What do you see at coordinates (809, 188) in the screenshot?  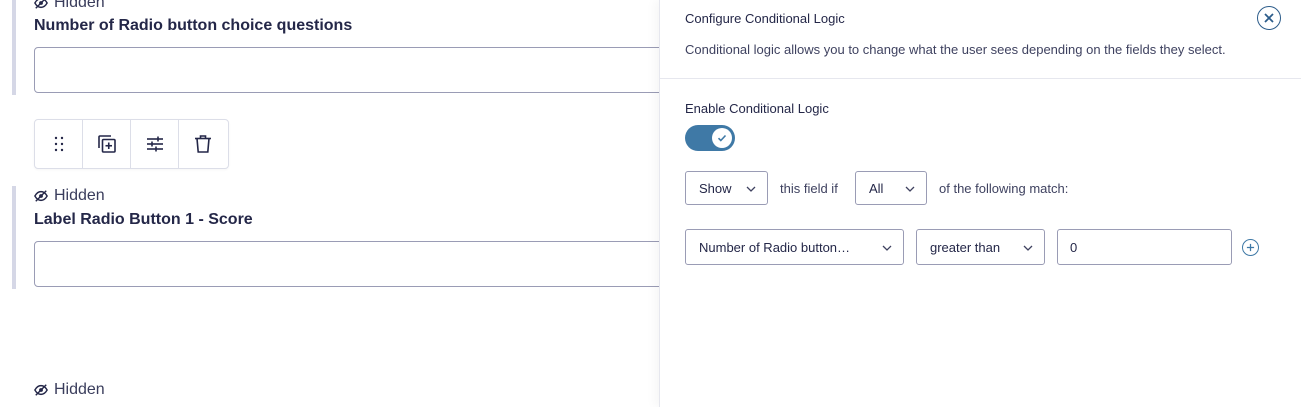 I see `this-field-if-text: this field if` at bounding box center [809, 188].